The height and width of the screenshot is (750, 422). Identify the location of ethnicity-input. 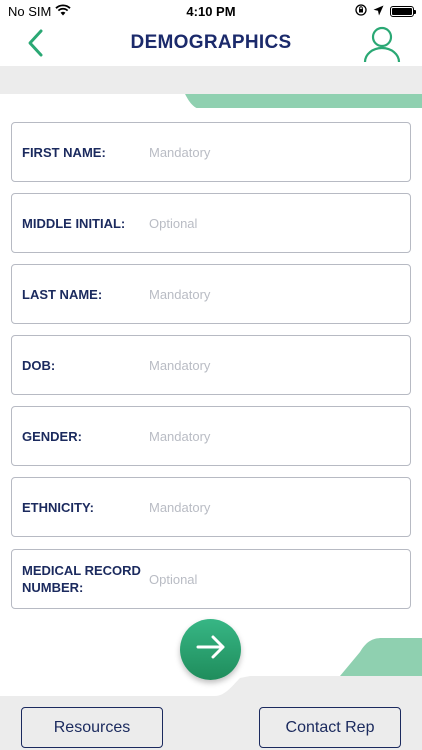
(279, 507).